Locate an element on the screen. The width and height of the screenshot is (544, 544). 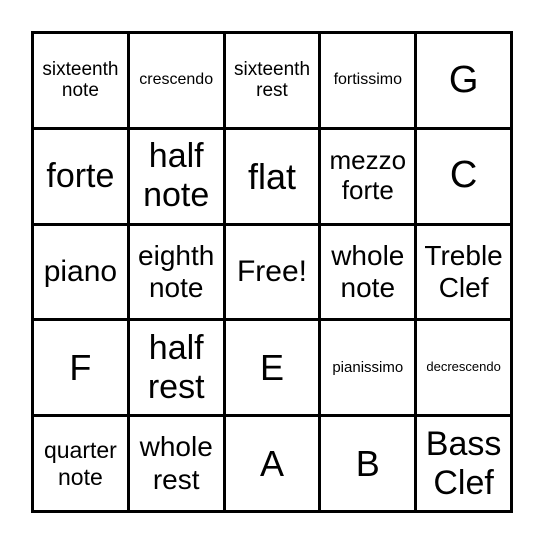
cell-label: half rest is located at coordinates (176, 367).